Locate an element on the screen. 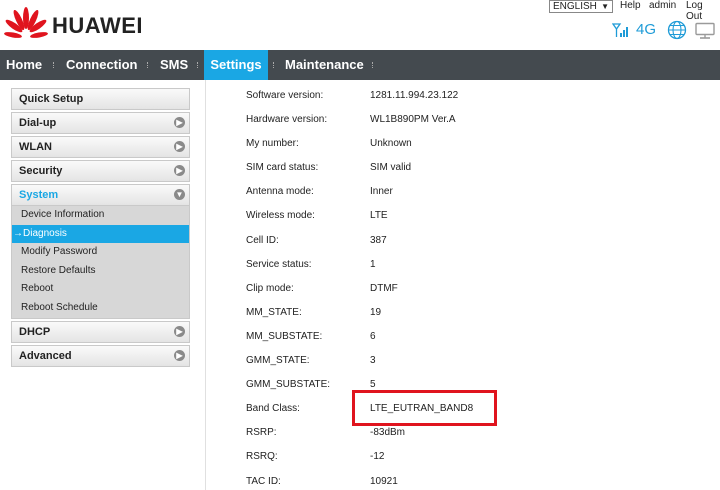 The height and width of the screenshot is (490, 720). submenu-reboot: Reboot is located at coordinates (100, 289).